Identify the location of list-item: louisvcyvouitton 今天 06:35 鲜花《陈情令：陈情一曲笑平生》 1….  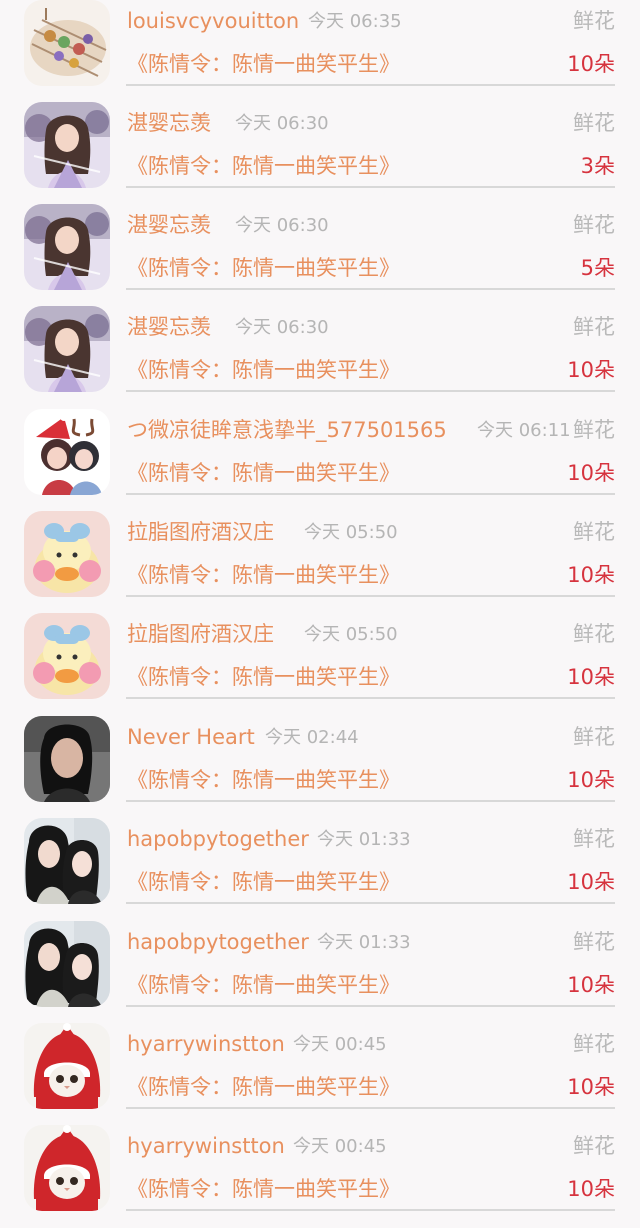
(320, 51).